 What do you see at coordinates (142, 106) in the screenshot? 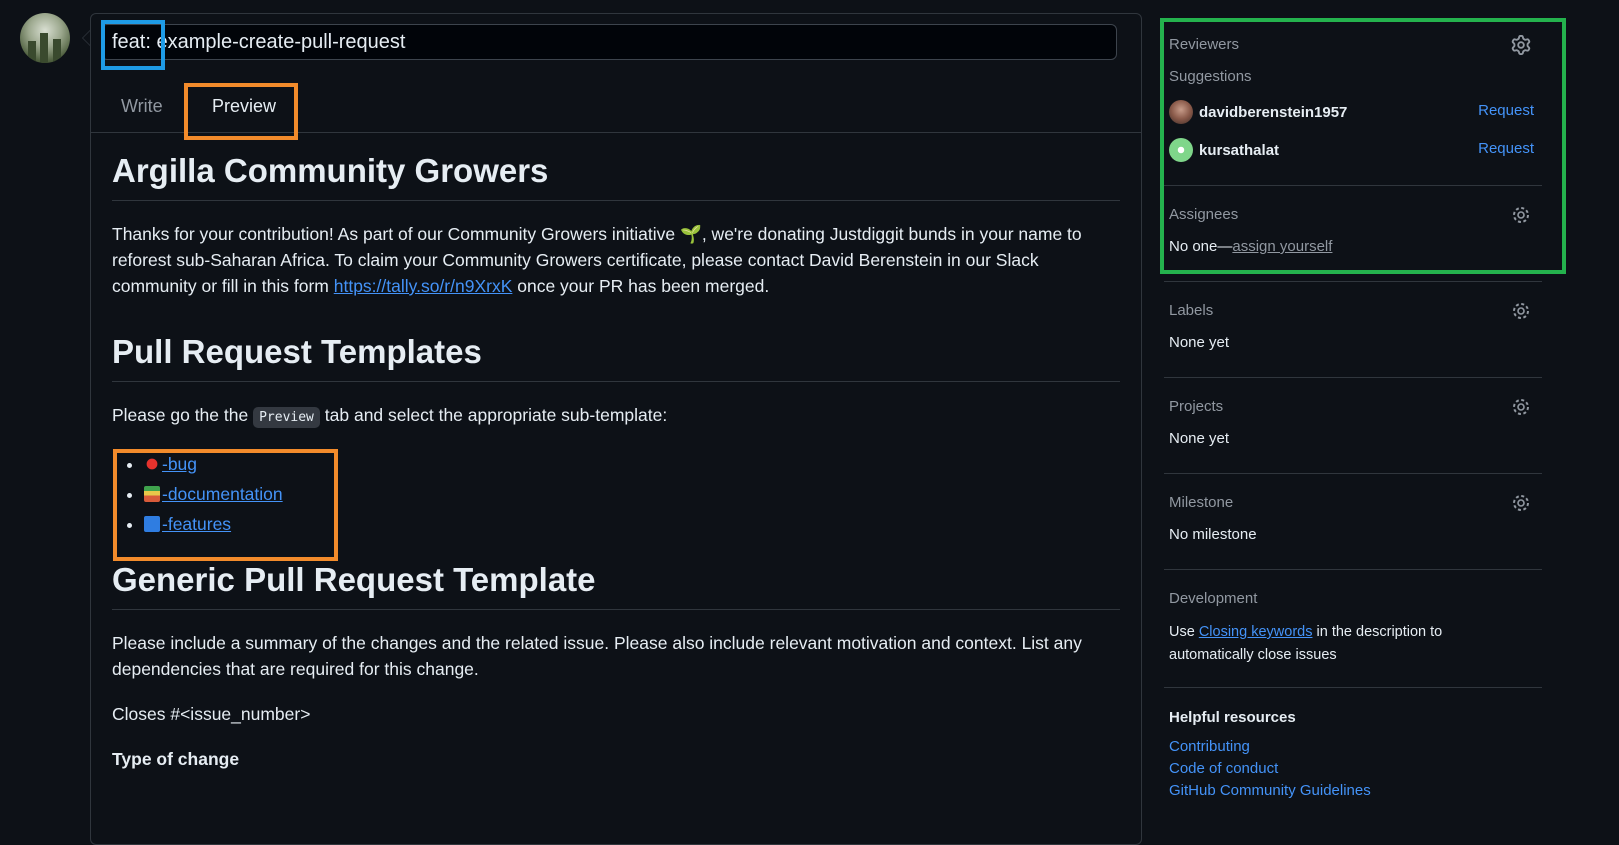
I see `tab-write: Write` at bounding box center [142, 106].